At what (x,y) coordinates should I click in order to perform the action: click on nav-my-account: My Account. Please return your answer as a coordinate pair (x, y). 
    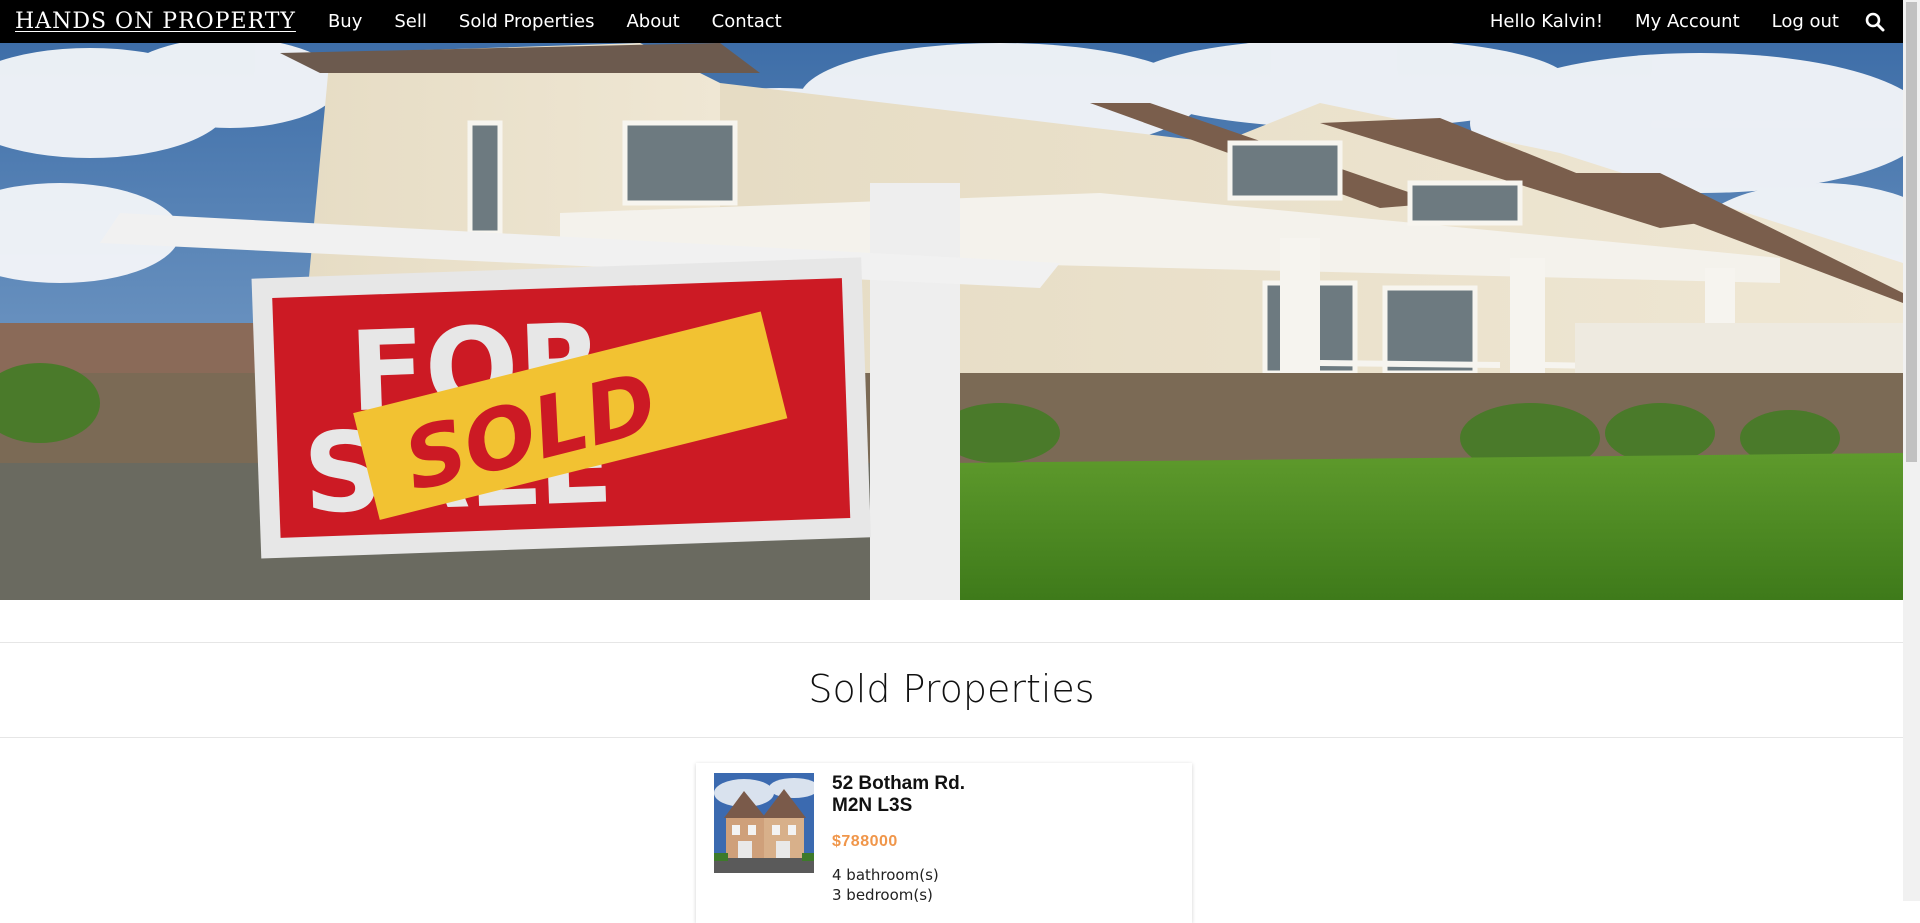
    Looking at the image, I should click on (1687, 21).